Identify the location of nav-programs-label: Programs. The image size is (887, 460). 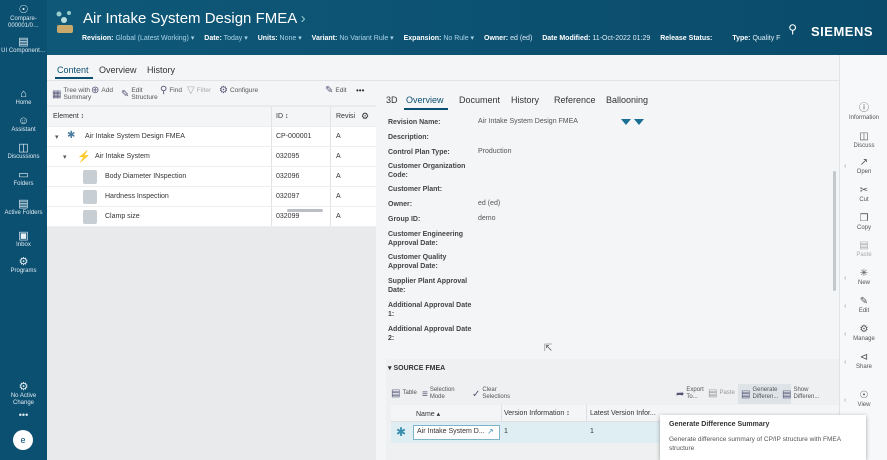
(23, 271).